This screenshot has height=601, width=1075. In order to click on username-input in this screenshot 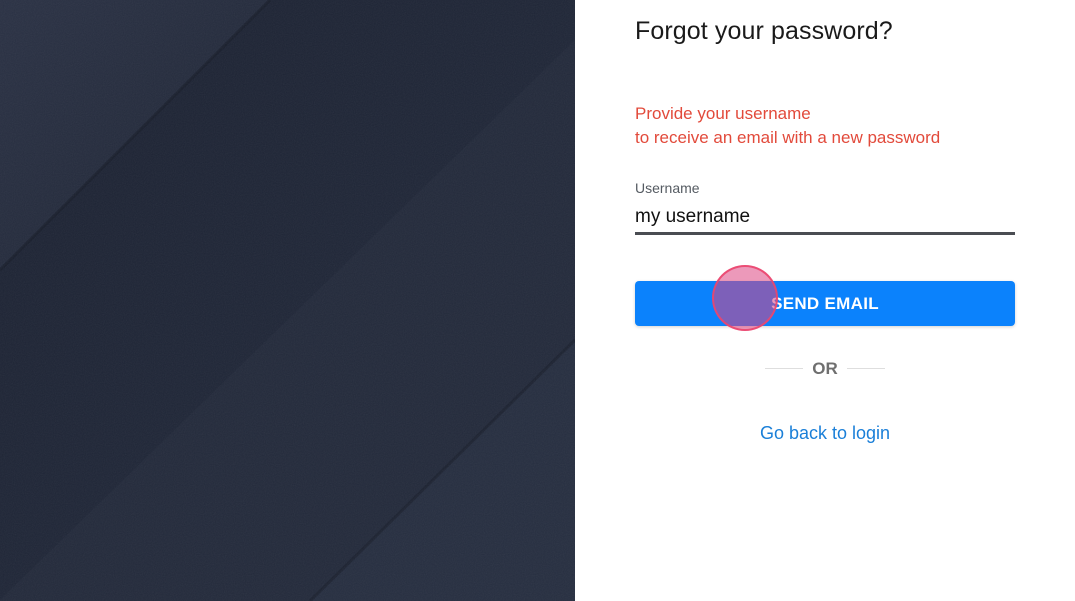, I will do `click(825, 218)`.